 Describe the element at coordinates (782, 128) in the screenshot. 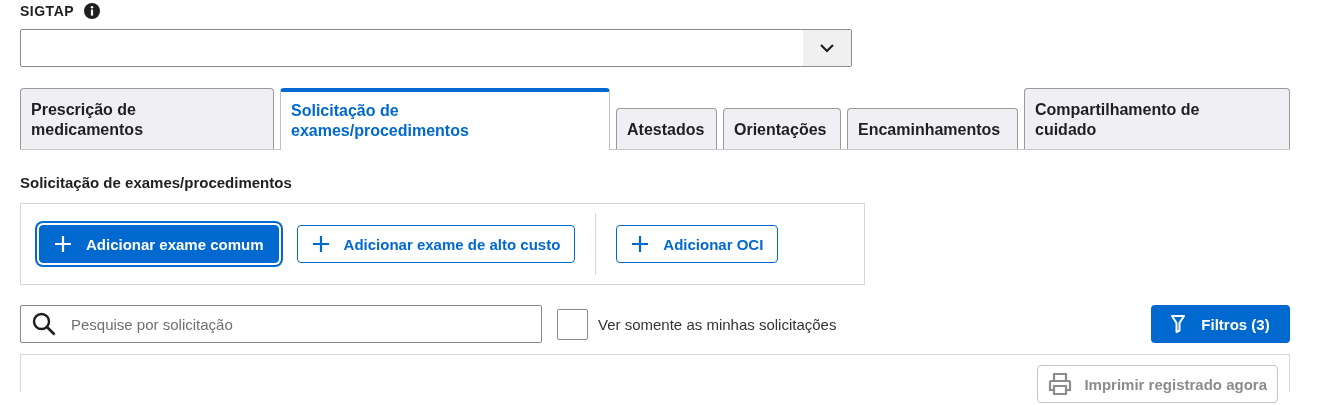

I see `tab: Orientações` at that location.